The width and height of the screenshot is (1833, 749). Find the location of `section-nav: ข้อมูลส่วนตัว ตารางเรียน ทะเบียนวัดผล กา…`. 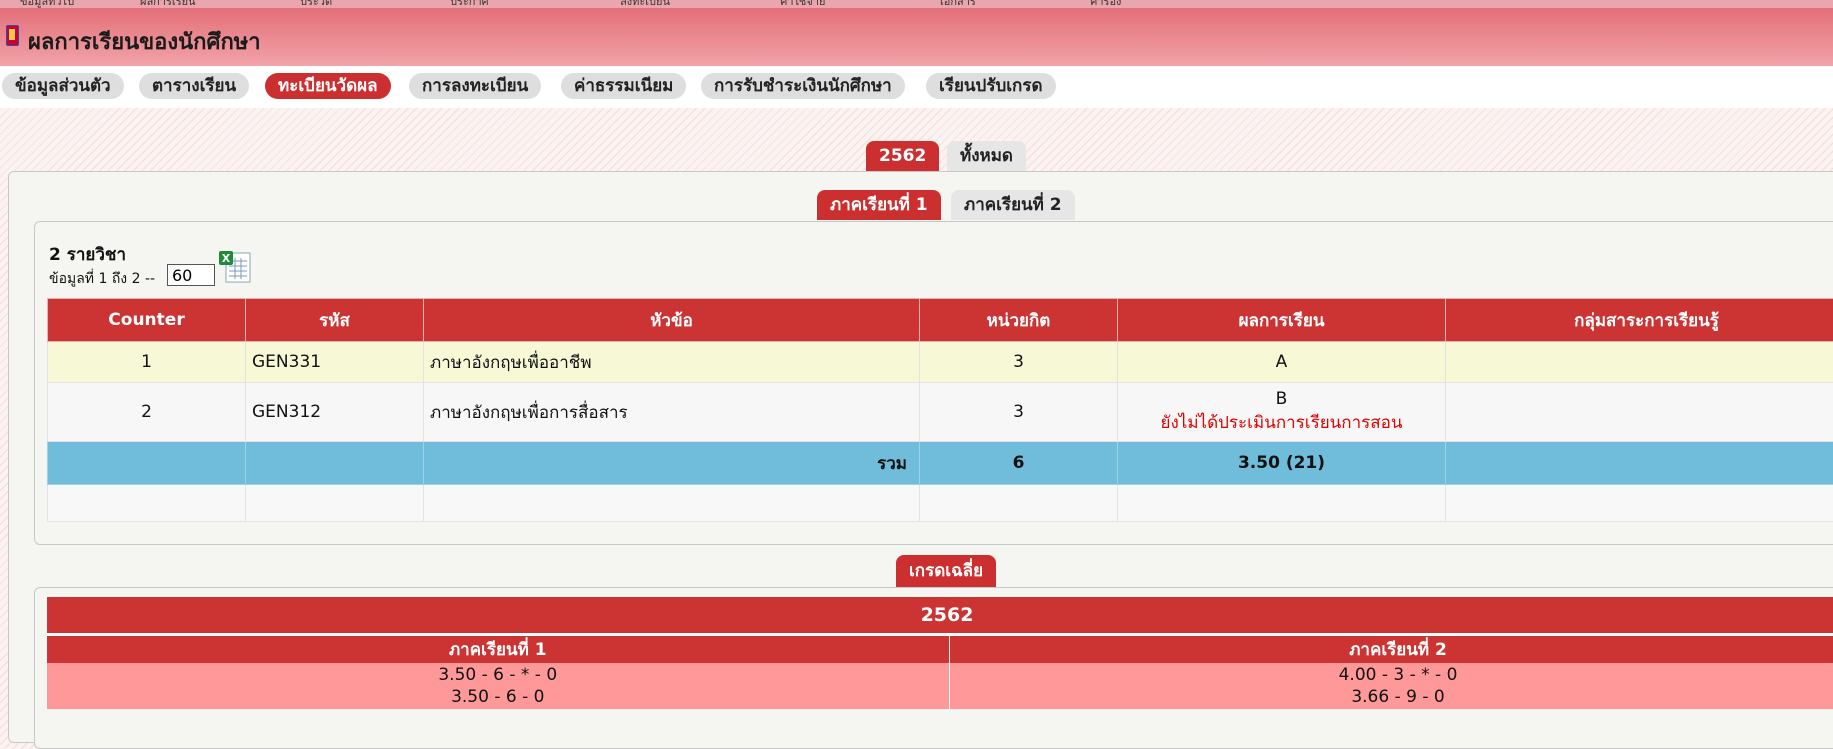

section-nav: ข้อมูลส่วนตัว ตารางเรียน ทะเบียนวัดผล กา… is located at coordinates (916, 87).